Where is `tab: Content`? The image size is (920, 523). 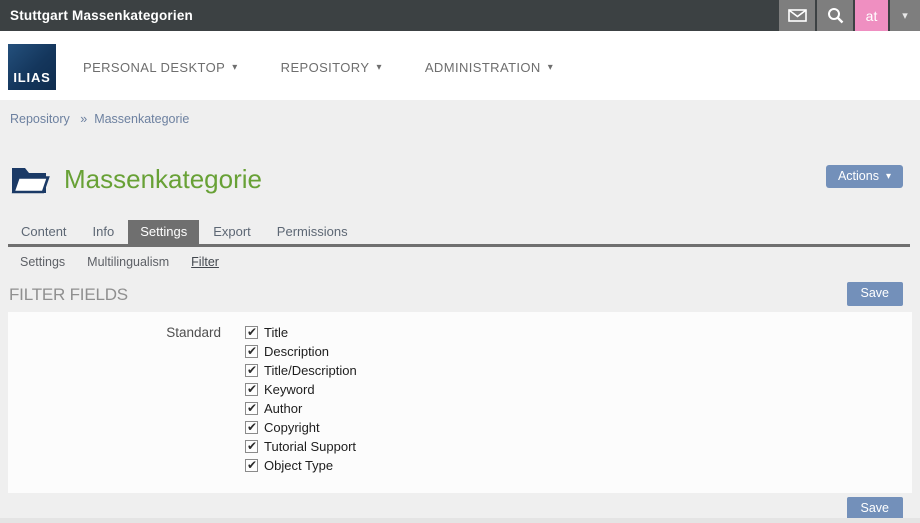
tab: Content is located at coordinates (44, 232).